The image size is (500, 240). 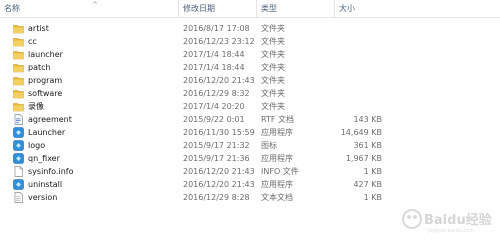 I want to click on column-header-row: 名称 ^ 修改日期 类型 大小, so click(x=250, y=9).